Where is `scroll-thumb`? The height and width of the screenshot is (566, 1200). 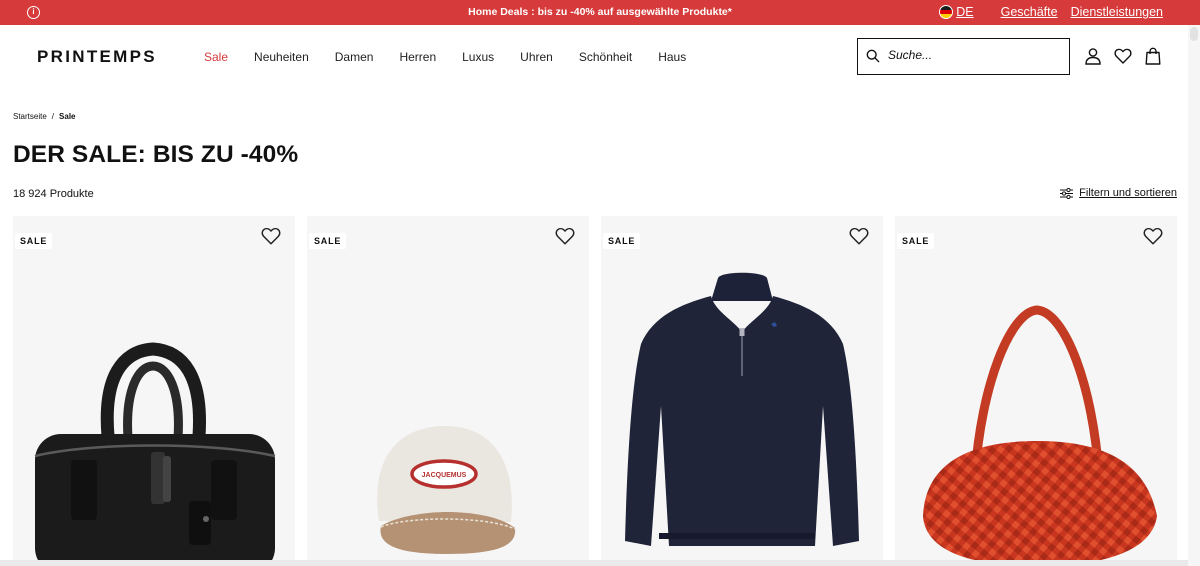
scroll-thumb is located at coordinates (1194, 34).